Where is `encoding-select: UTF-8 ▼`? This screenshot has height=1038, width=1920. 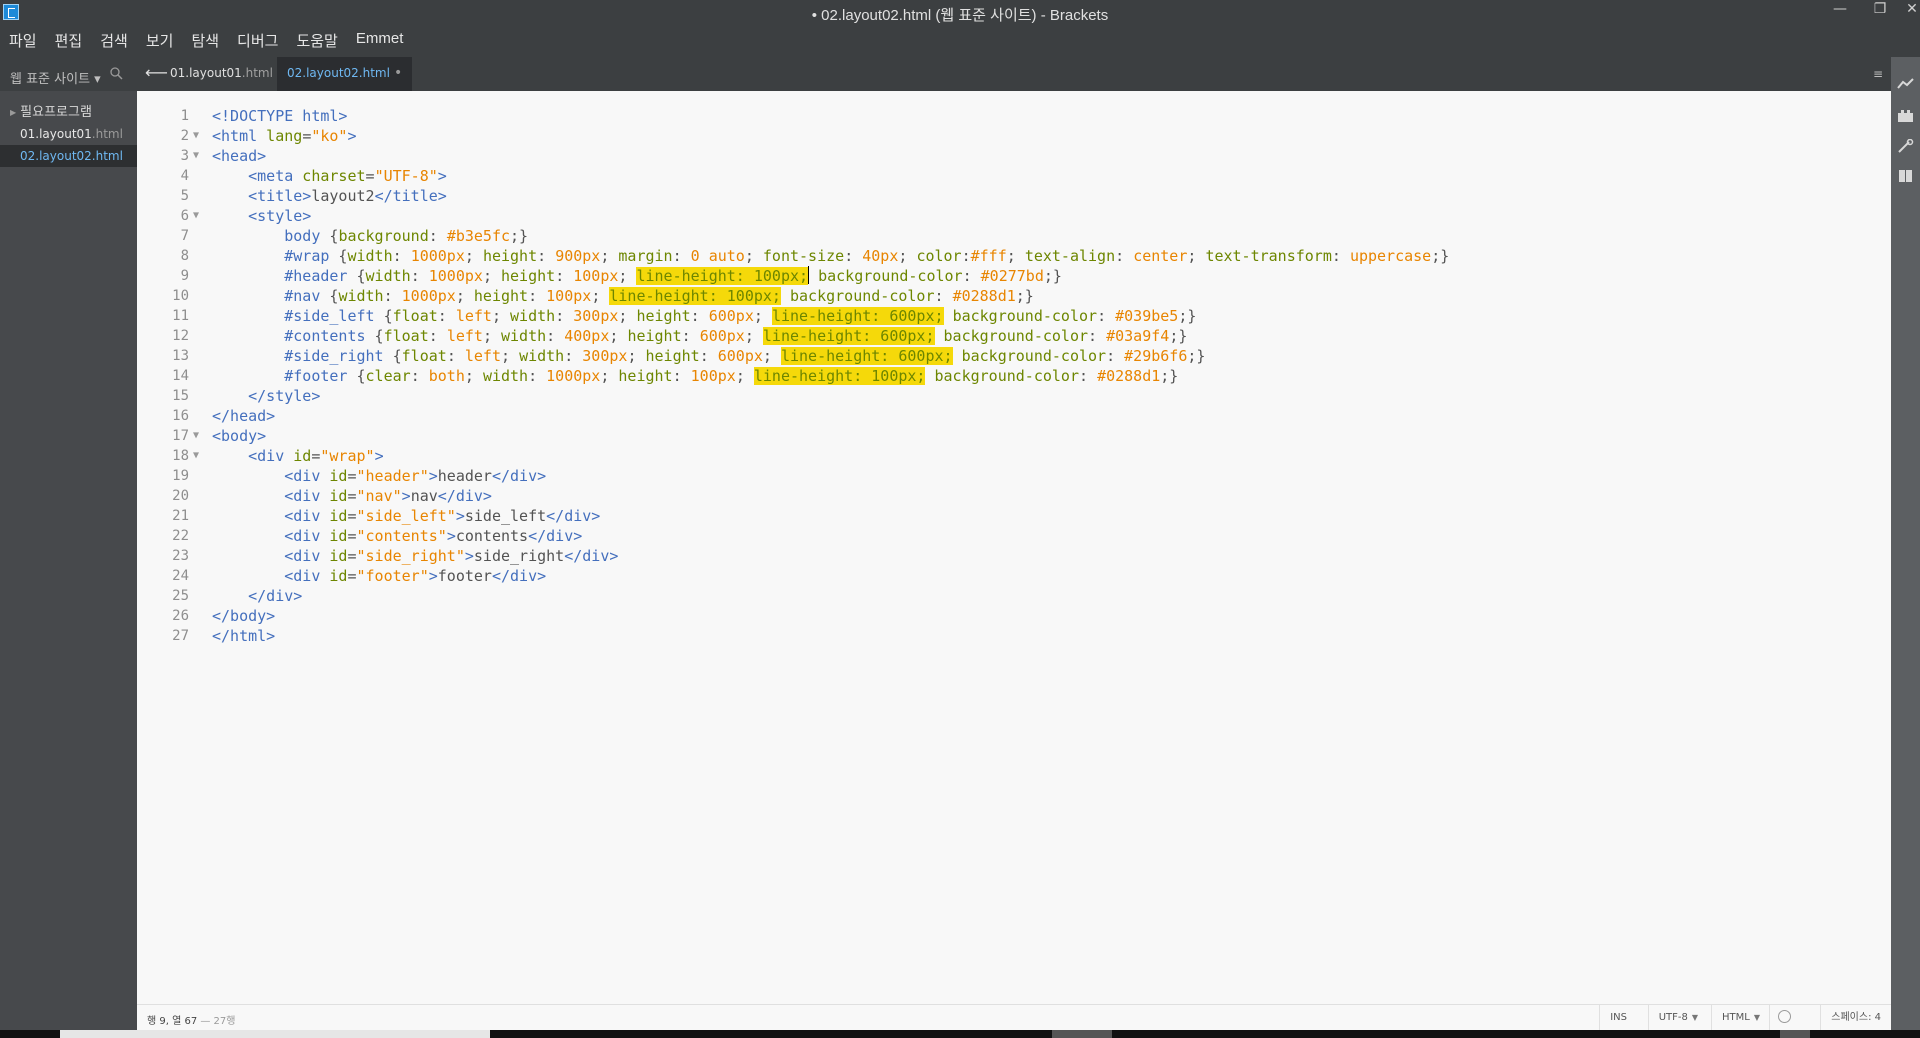
encoding-select: UTF-8 ▼ is located at coordinates (1677, 1018).